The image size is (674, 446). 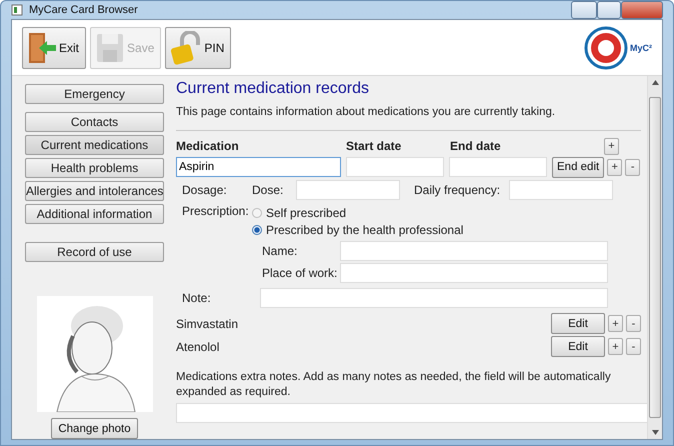 I want to click on end-edit-button: End edit, so click(x=578, y=167).